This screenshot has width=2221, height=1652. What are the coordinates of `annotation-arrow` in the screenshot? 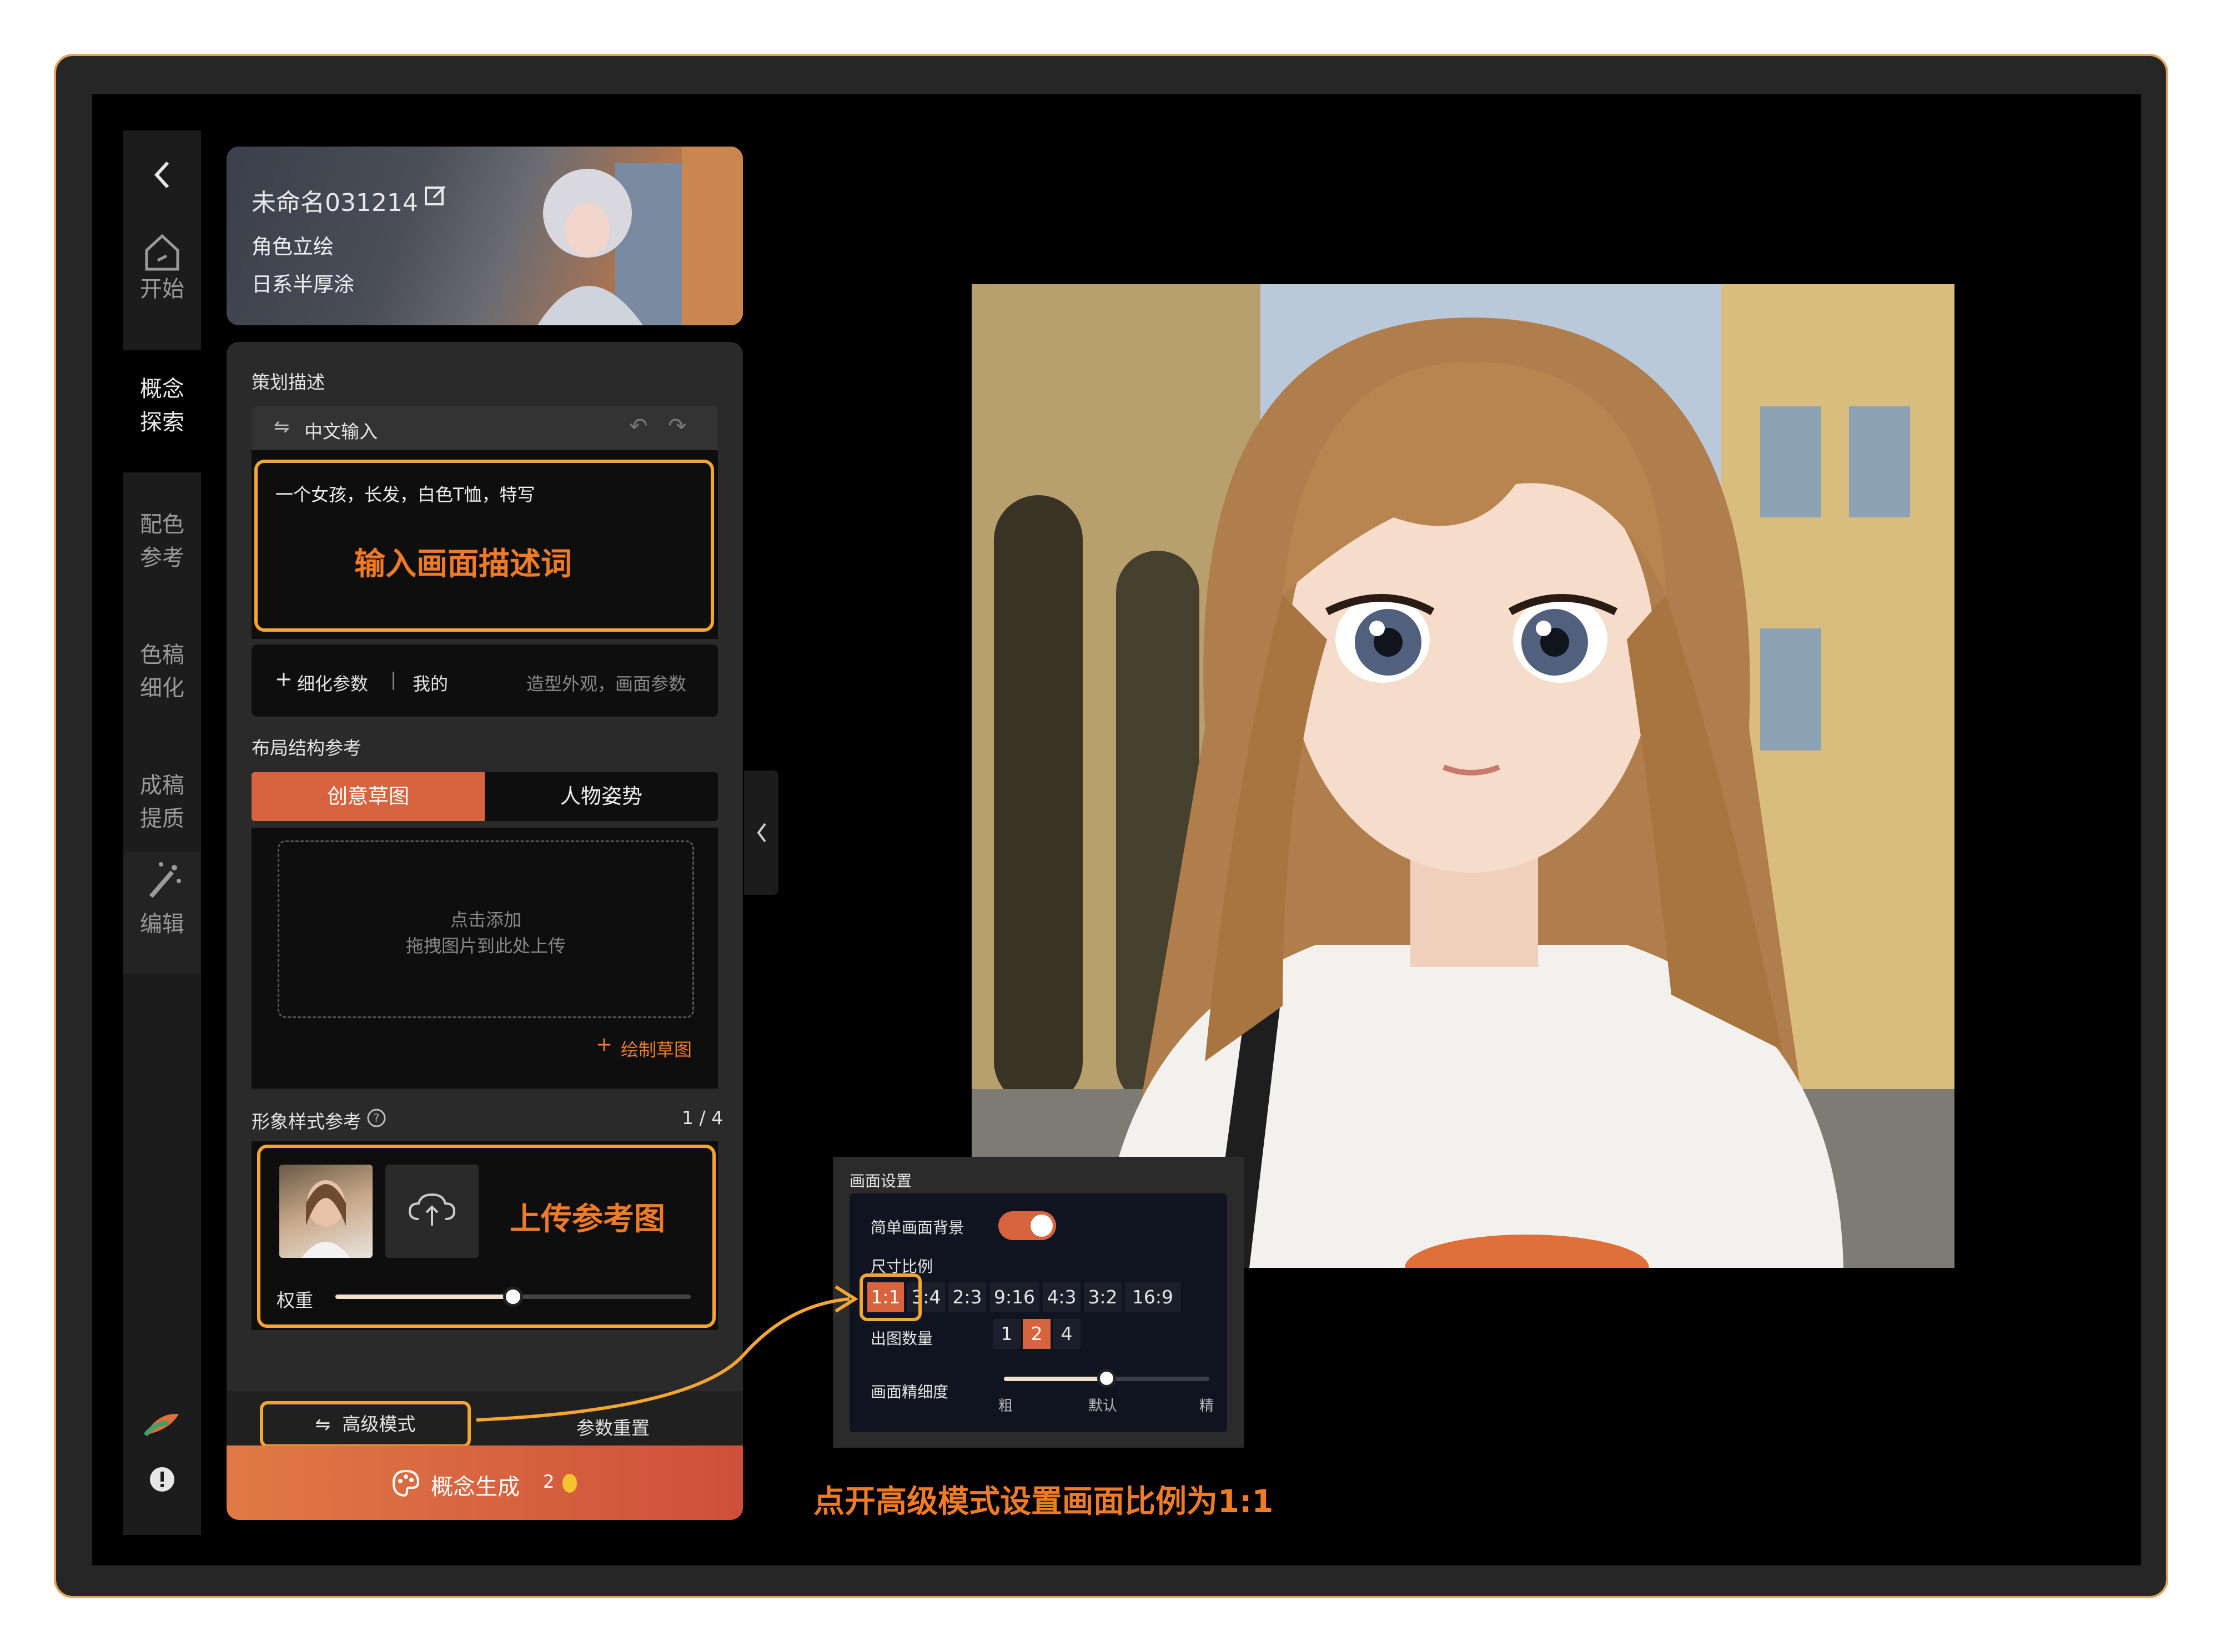 It's located at (667, 1353).